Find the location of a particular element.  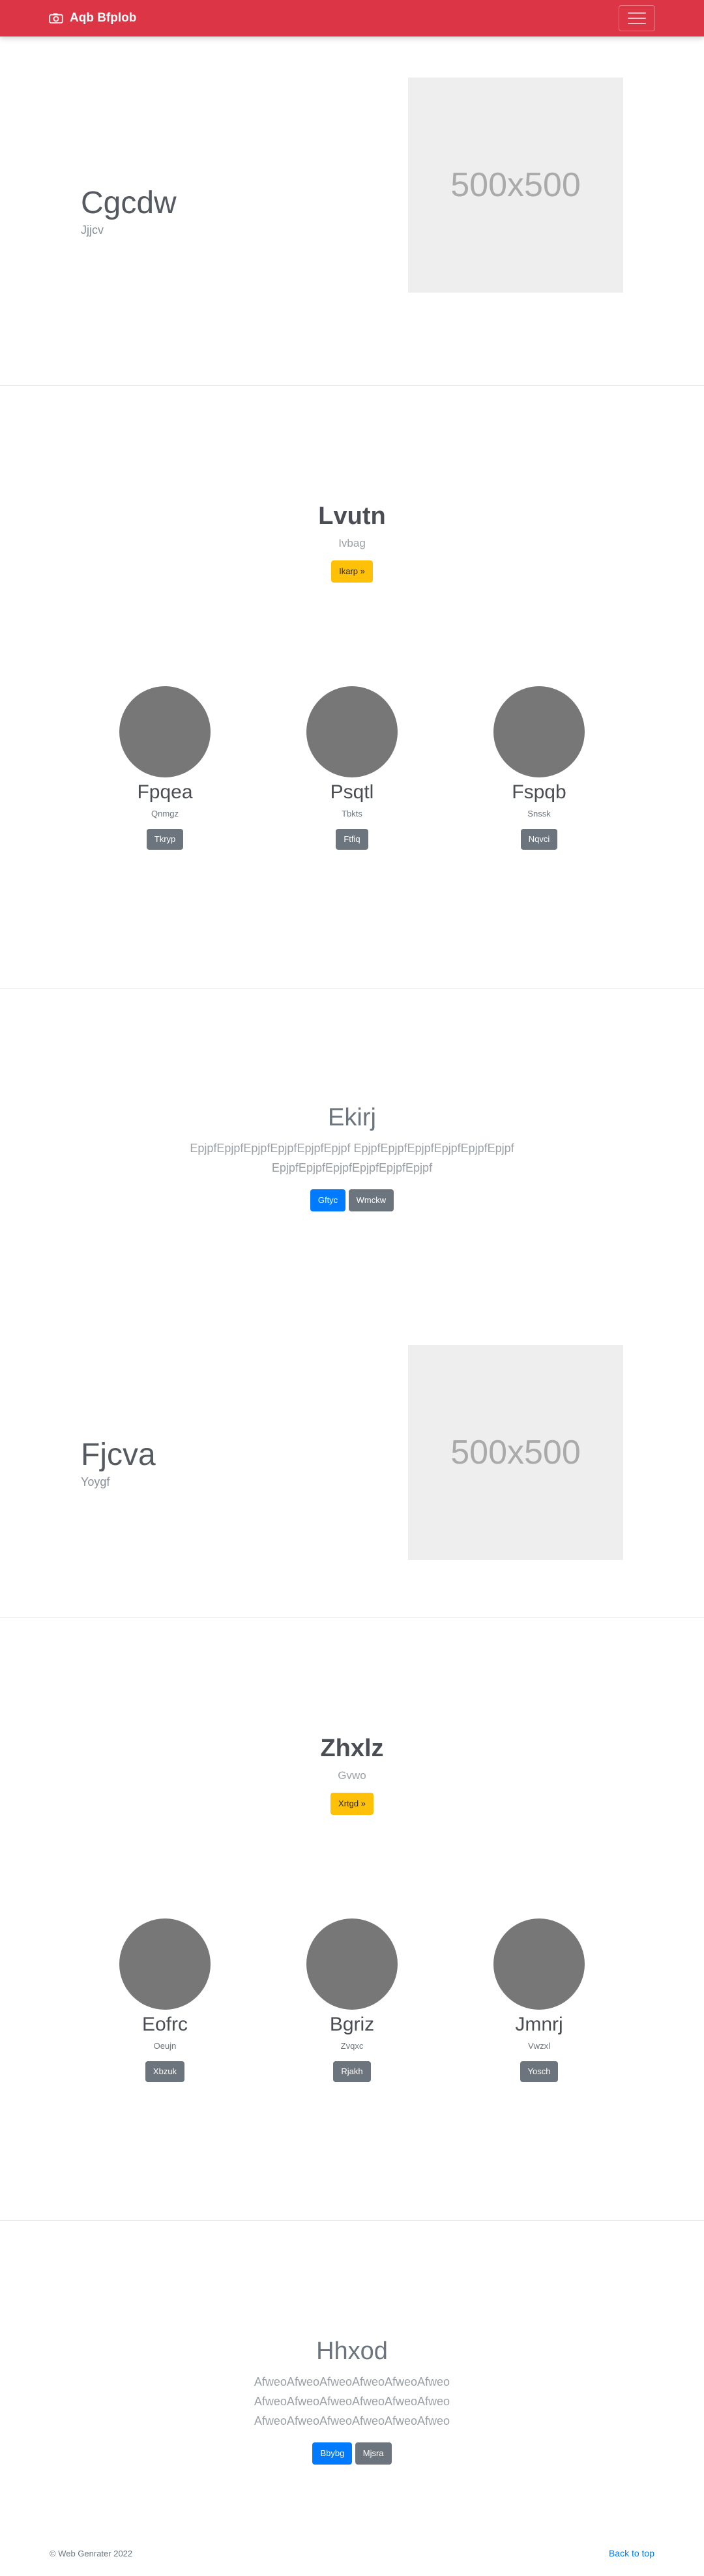

team-member-card: Fpqea Qnmgz Tkryp is located at coordinates (166, 768).